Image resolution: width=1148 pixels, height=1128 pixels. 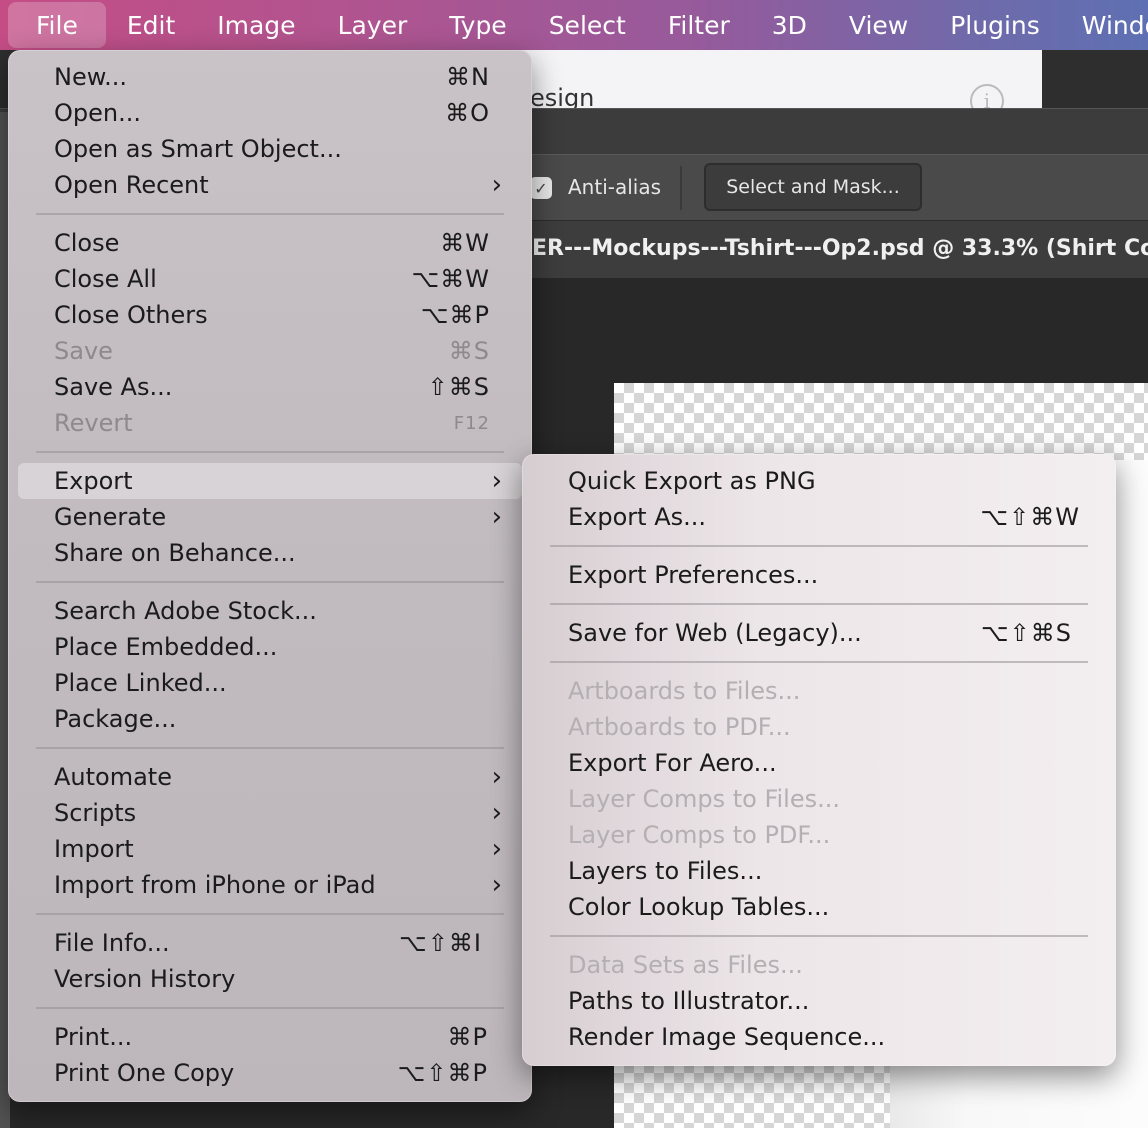 What do you see at coordinates (94, 849) in the screenshot?
I see `menu-item-label: Import` at bounding box center [94, 849].